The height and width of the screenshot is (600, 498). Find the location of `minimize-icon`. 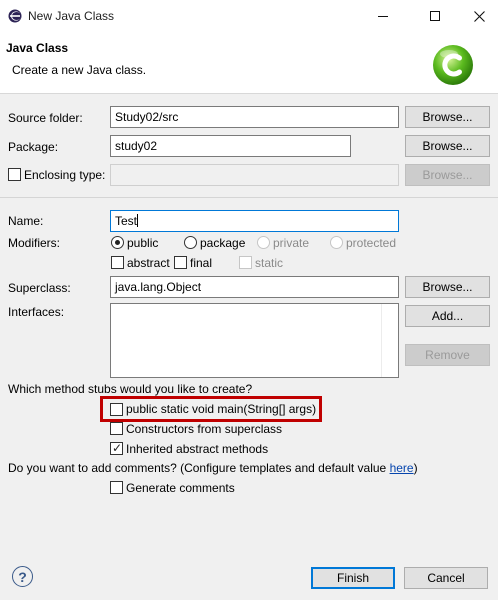

minimize-icon is located at coordinates (383, 16).